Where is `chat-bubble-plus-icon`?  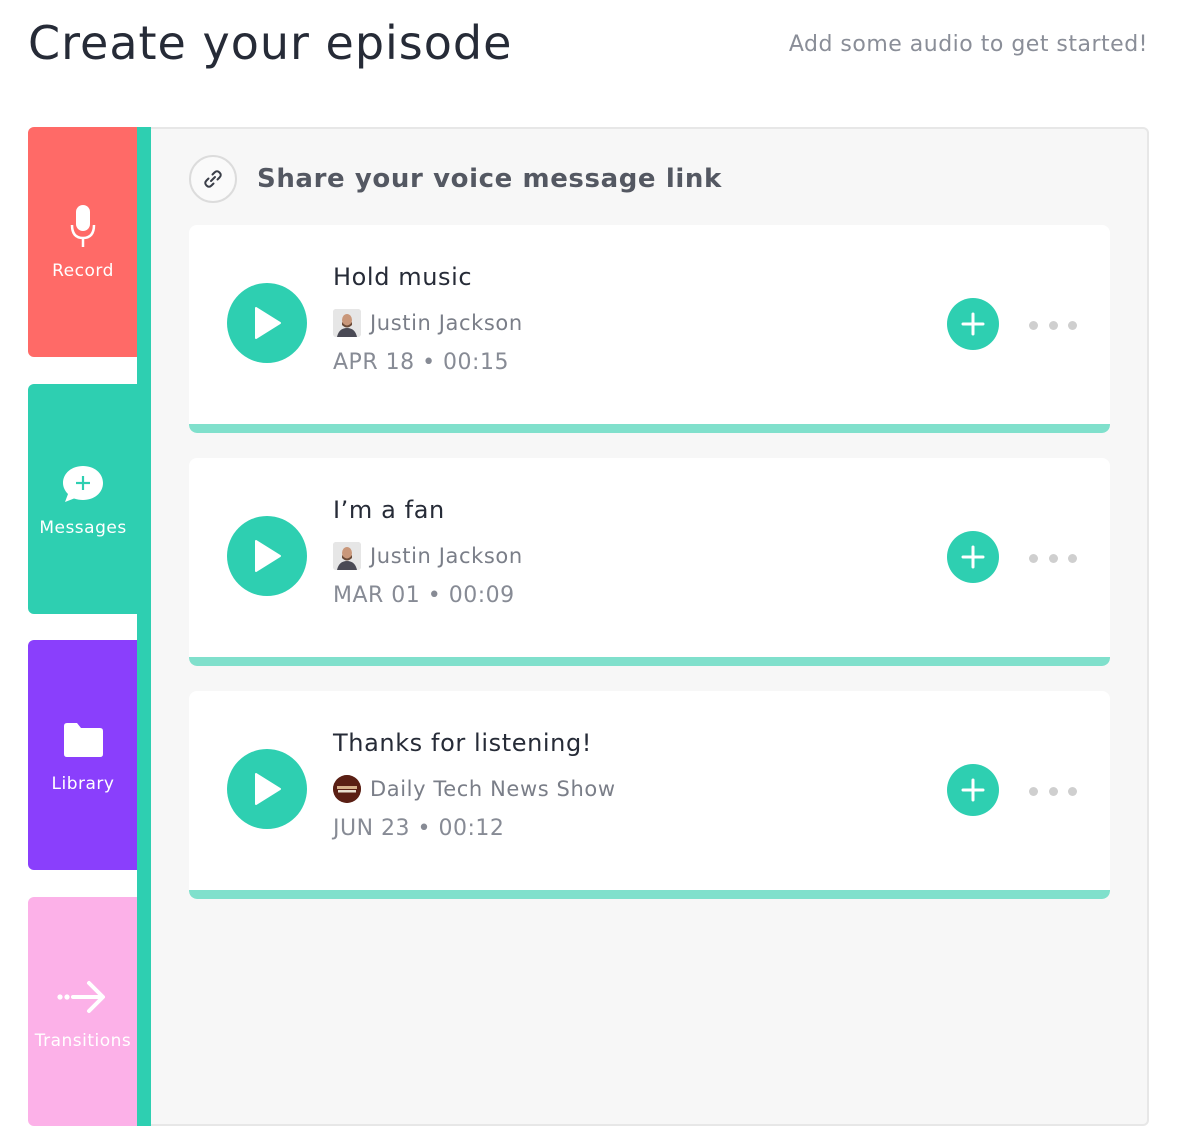 chat-bubble-plus-icon is located at coordinates (83, 484).